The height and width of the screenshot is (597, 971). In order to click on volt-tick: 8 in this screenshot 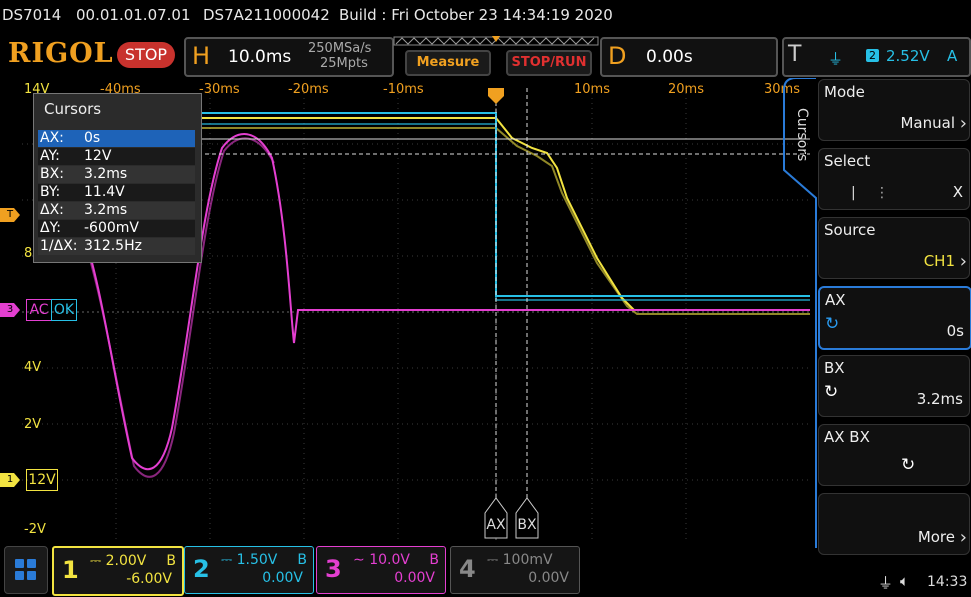, I will do `click(28, 253)`.